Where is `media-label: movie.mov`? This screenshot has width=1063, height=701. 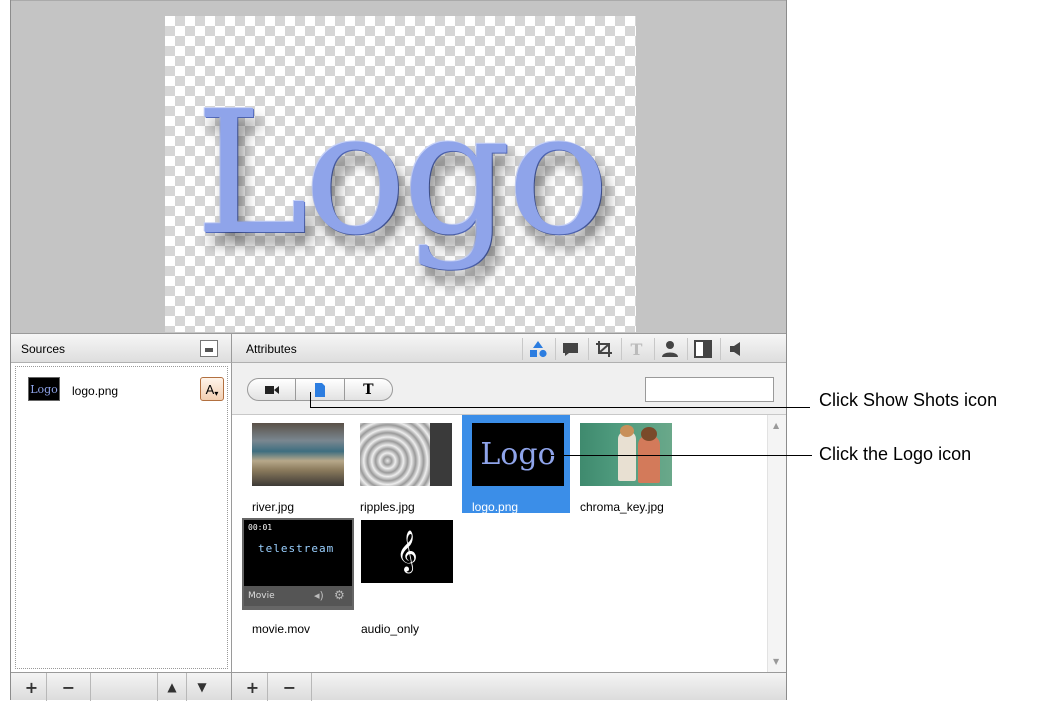 media-label: movie.mov is located at coordinates (281, 629).